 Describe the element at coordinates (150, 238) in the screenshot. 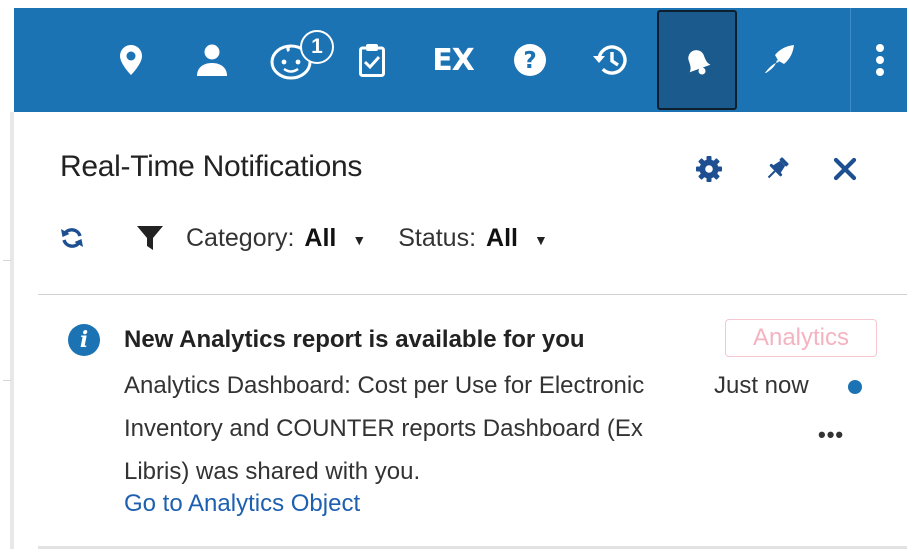

I see `filter-icon` at that location.